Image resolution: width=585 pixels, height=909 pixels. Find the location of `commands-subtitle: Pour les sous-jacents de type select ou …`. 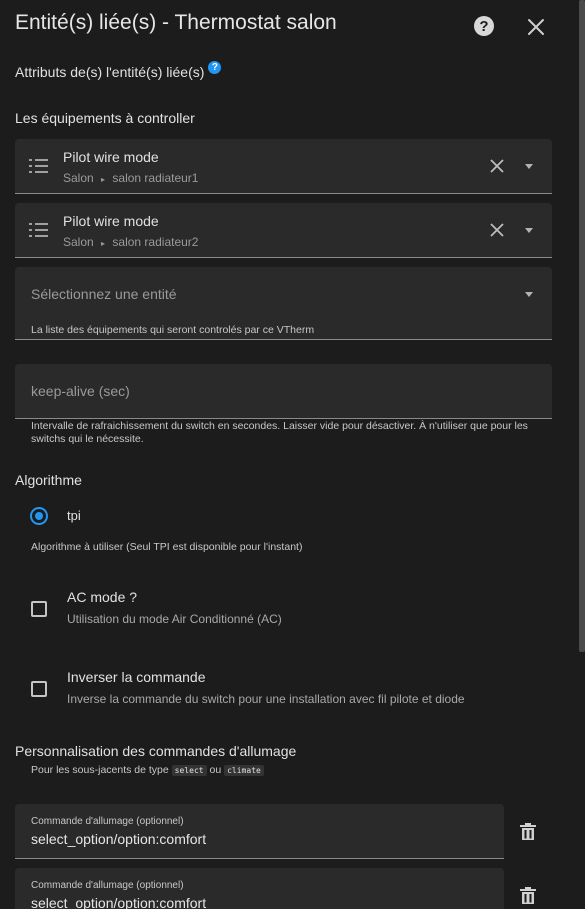

commands-subtitle: Pour les sous-jacents de type select ou … is located at coordinates (147, 770).